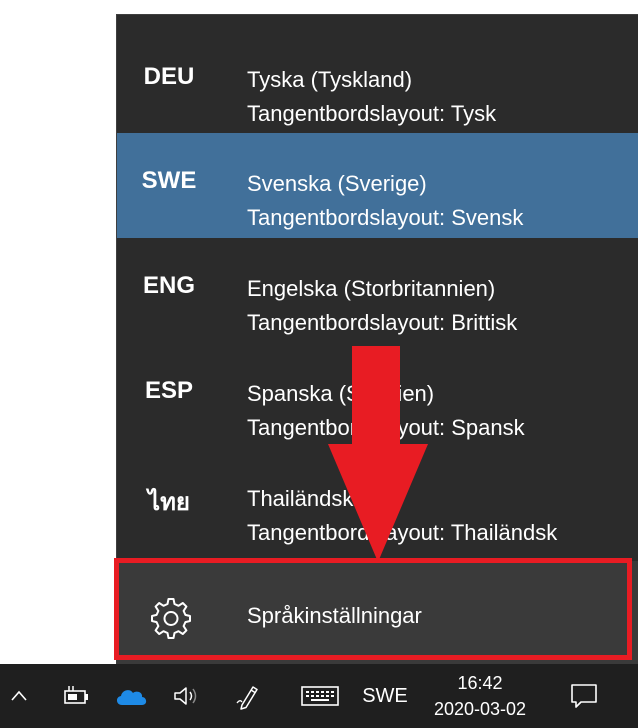 The image size is (638, 728). What do you see at coordinates (584, 696) in the screenshot?
I see `notification-icon` at bounding box center [584, 696].